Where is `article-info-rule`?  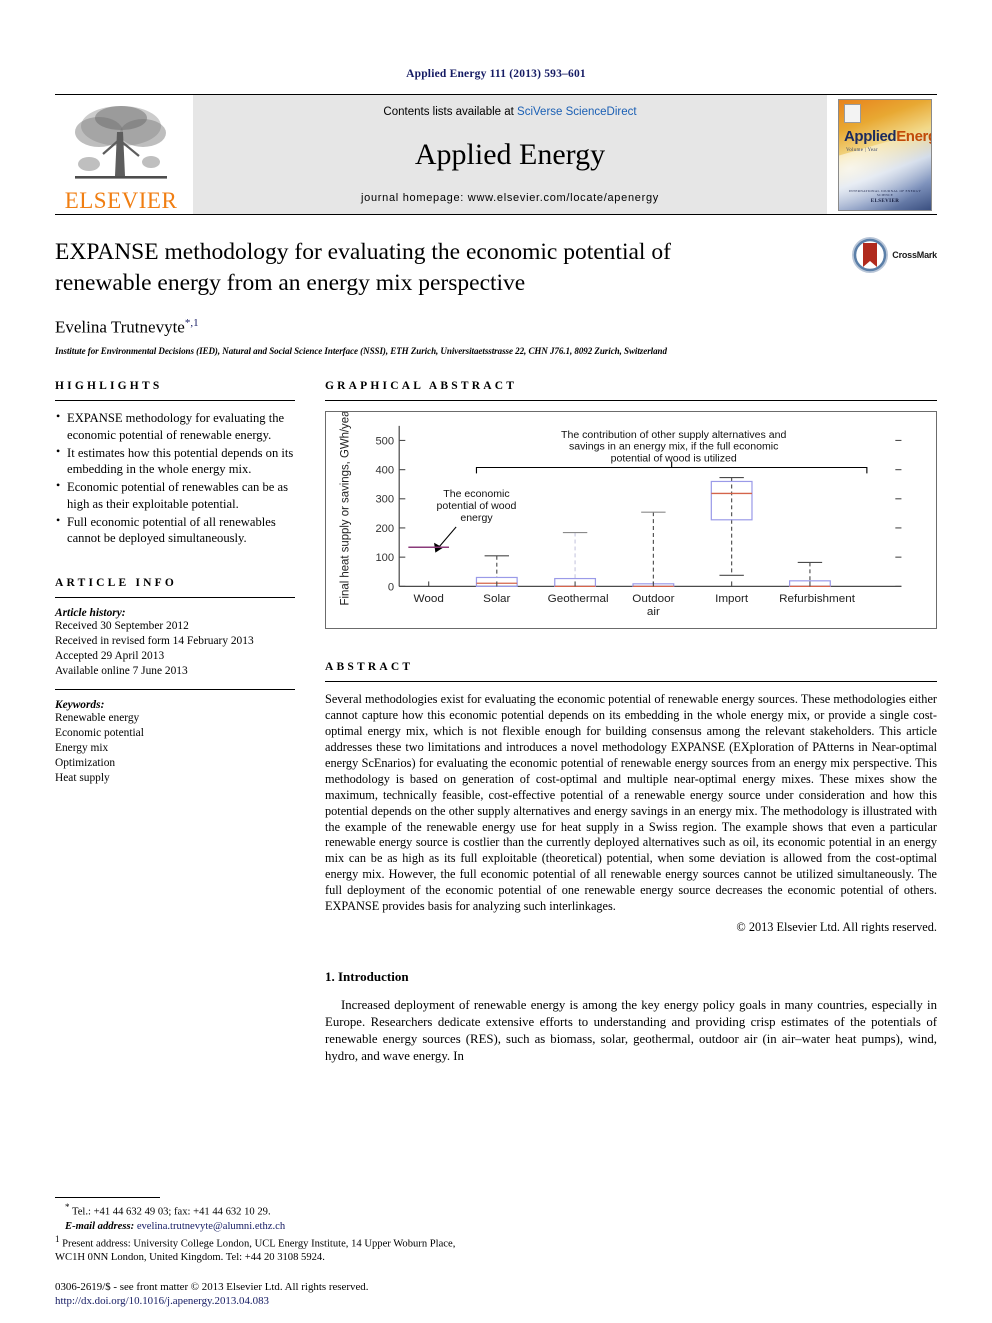
article-info-rule is located at coordinates (175, 598).